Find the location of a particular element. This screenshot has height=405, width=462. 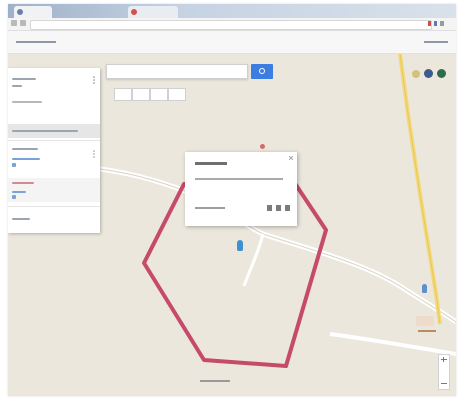

zoom-out-icon is located at coordinates (444, 383).